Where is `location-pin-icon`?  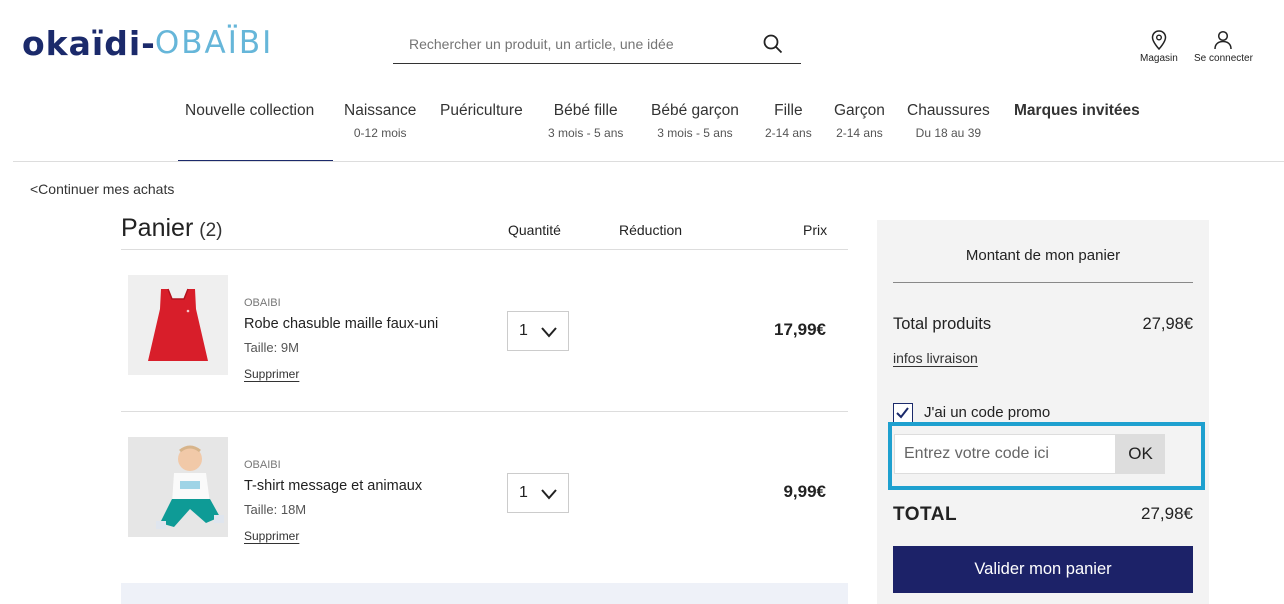 location-pin-icon is located at coordinates (1159, 40).